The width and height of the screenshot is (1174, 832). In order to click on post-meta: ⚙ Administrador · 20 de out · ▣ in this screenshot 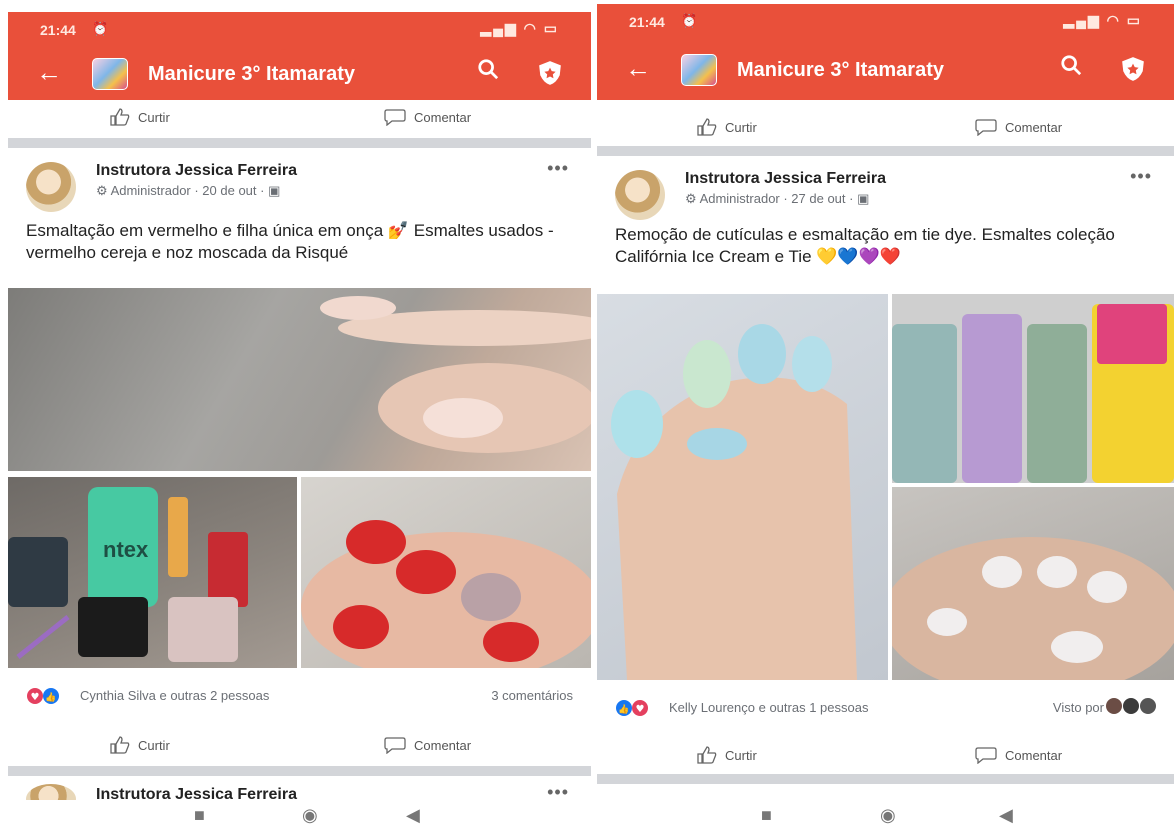, I will do `click(188, 191)`.